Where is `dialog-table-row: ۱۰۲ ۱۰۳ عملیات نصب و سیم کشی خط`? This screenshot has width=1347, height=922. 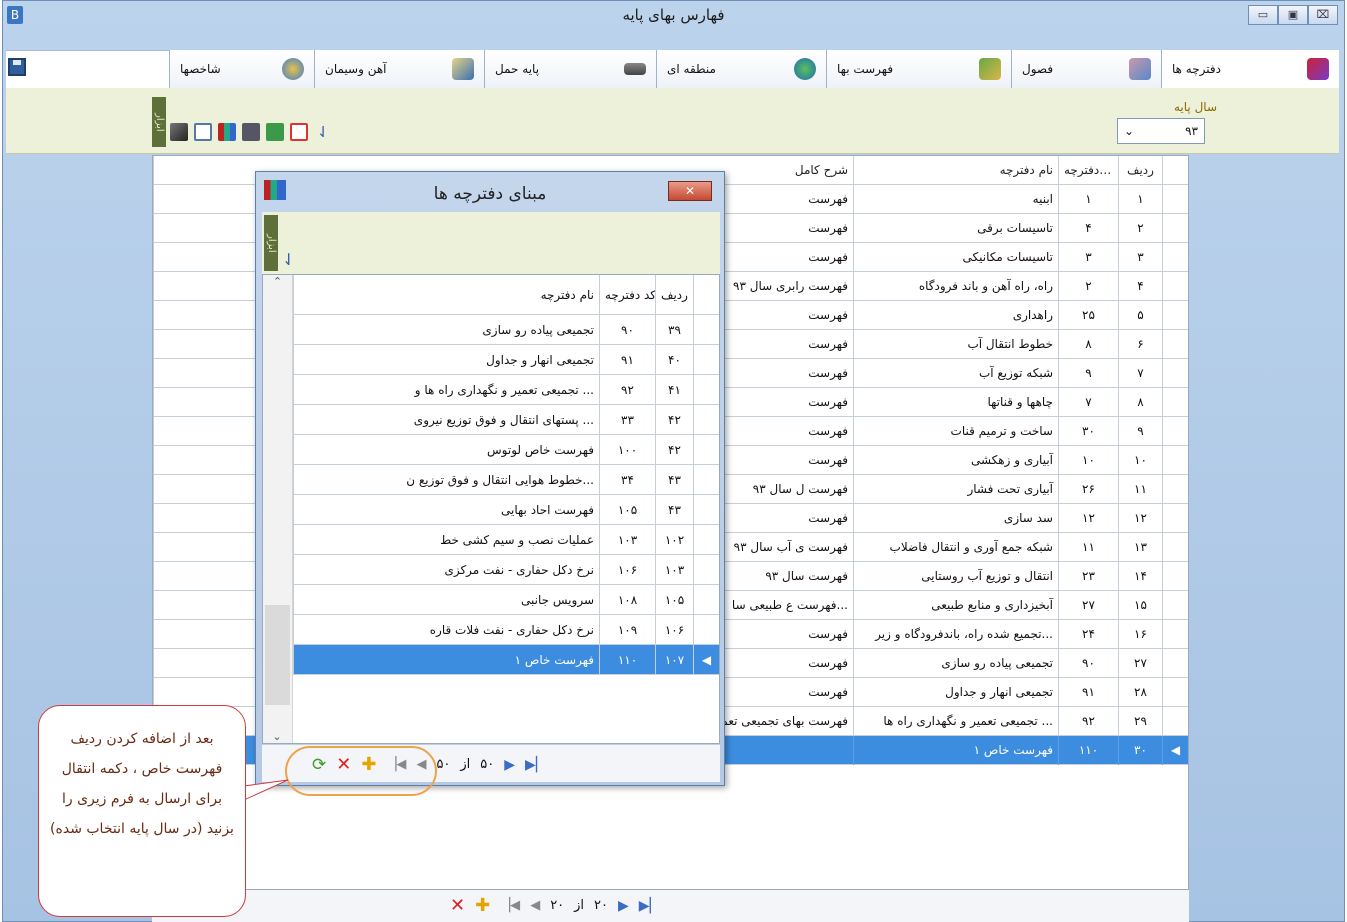
dialog-table-row: ۱۰۲ ۱۰۳ عملیات نصب و سیم کشی خط is located at coordinates (506, 540).